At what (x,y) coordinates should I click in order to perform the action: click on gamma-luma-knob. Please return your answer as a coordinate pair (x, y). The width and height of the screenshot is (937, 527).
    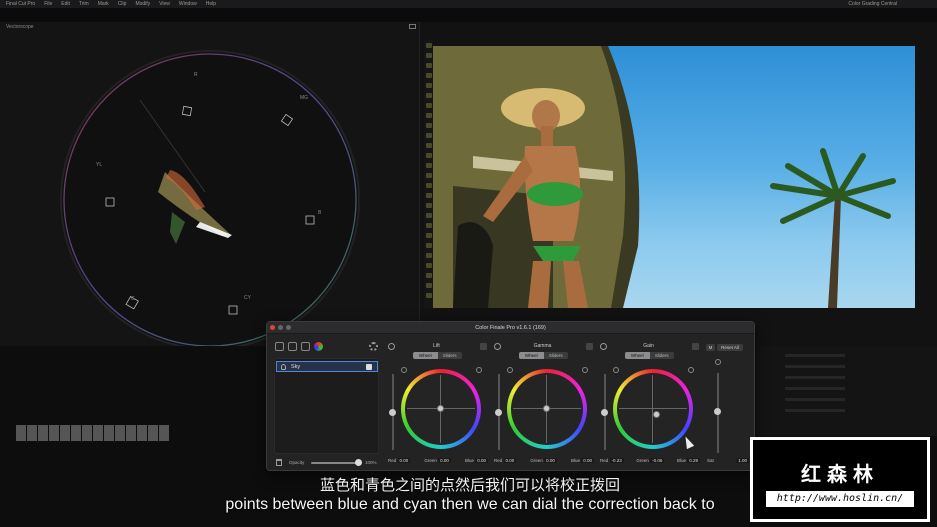
    Looking at the image, I should click on (498, 412).